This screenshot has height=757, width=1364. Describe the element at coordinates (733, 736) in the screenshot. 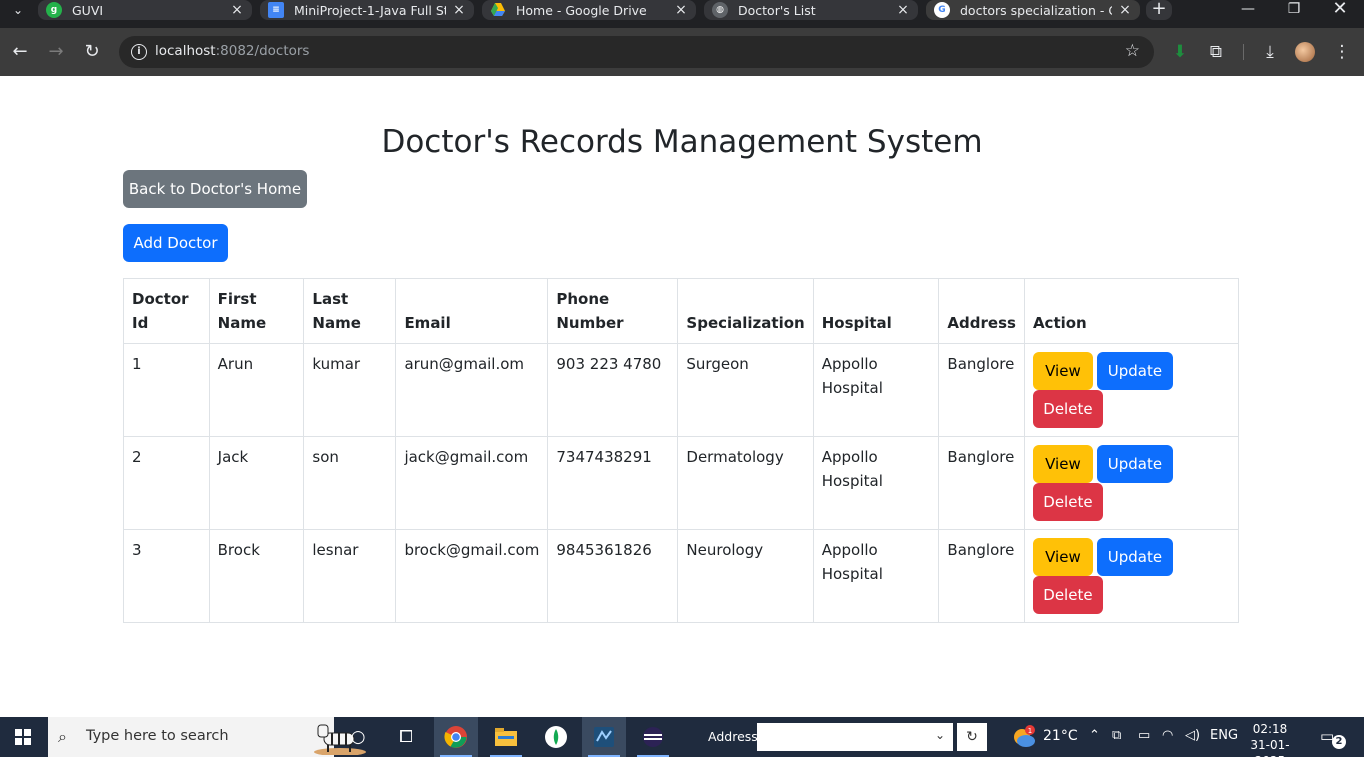

I see `address-toolbar-label: Address` at that location.